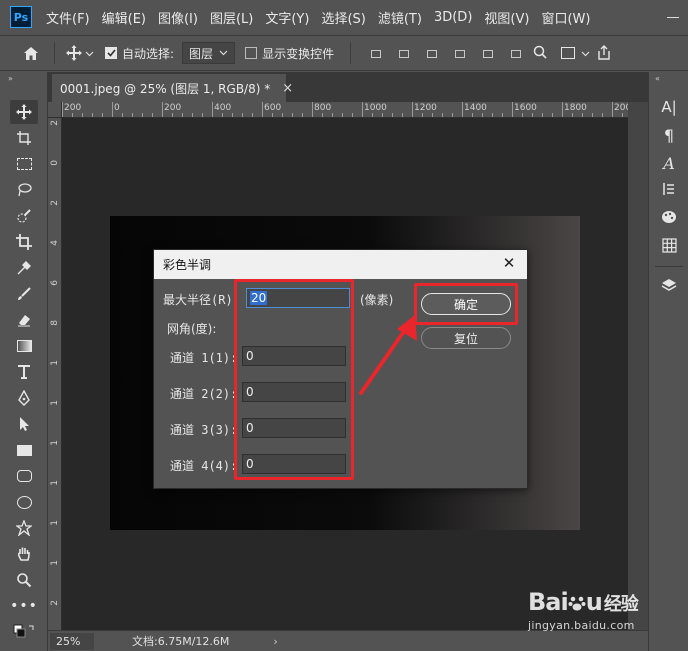 The image size is (688, 651). What do you see at coordinates (669, 135) in the screenshot?
I see `paragraph-panel-icon: ¶` at bounding box center [669, 135].